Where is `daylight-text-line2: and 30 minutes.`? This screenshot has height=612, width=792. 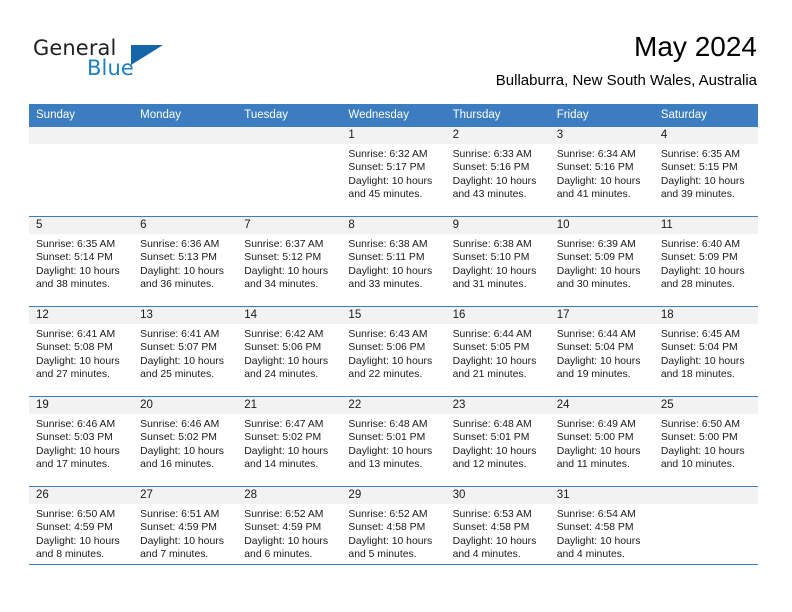
daylight-text-line2: and 30 minutes. is located at coordinates (593, 285).